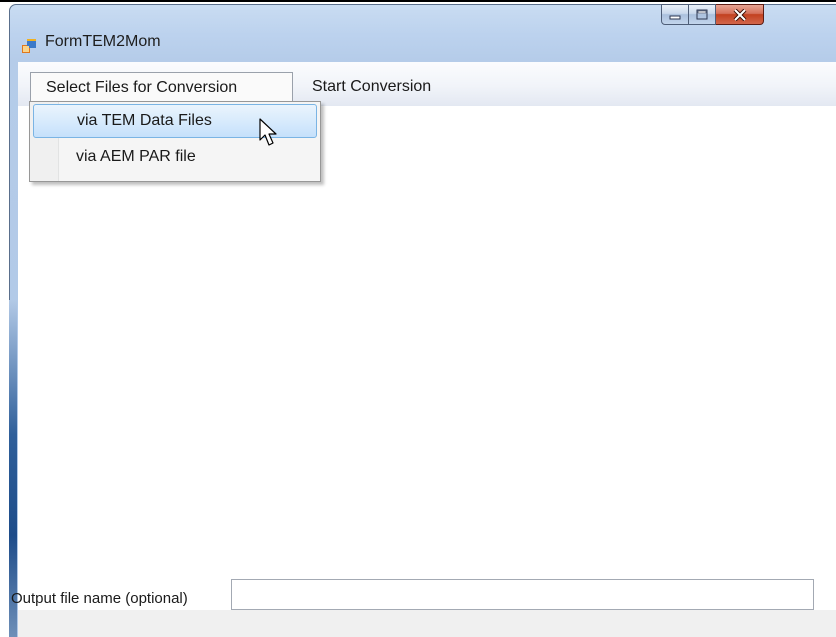 This screenshot has height=637, width=836. What do you see at coordinates (268, 132) in the screenshot?
I see `mouse-pointer-icon` at bounding box center [268, 132].